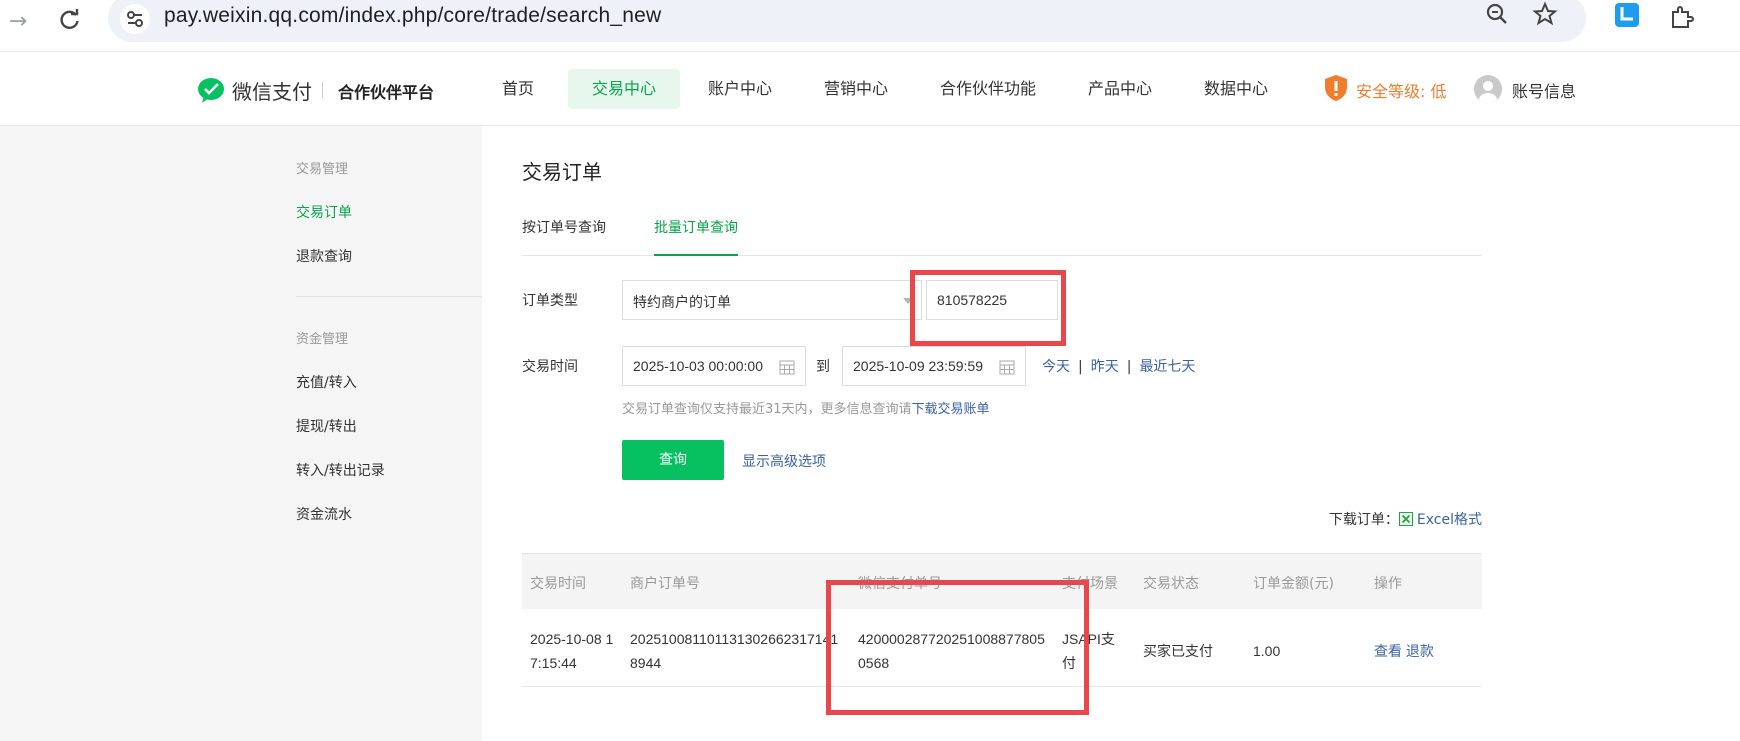 The height and width of the screenshot is (741, 1740). What do you see at coordinates (740, 89) in the screenshot?
I see `nav-account-center: 账户中心` at bounding box center [740, 89].